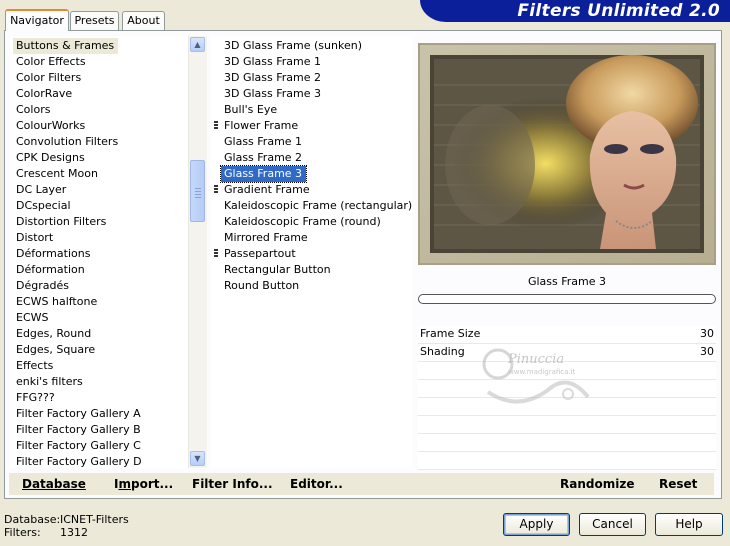 This screenshot has width=730, height=546. Describe the element at coordinates (197, 252) in the screenshot. I see `category-scrollbar: ▲ ▼` at that location.